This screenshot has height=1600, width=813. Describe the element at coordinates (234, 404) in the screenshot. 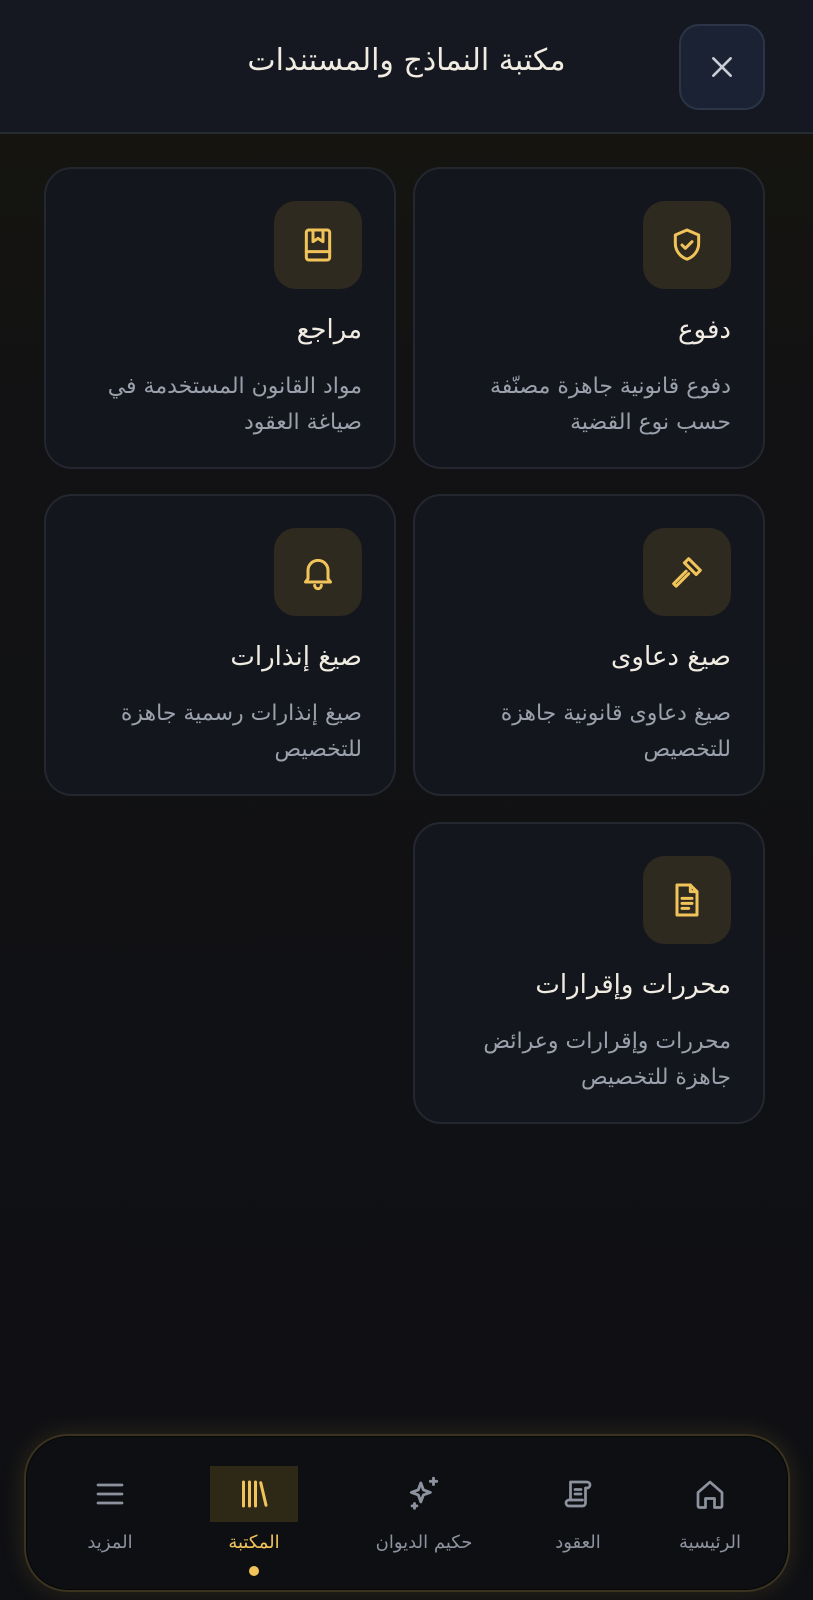

I see `card-description: مواد القانون المستخدمة في صياغة العقود` at that location.